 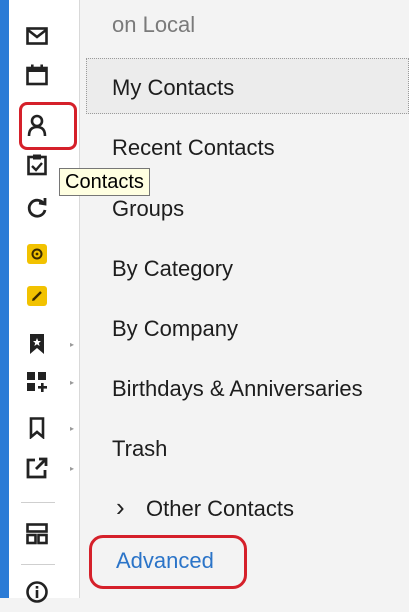 I want to click on window-edge, so click(x=4, y=299).